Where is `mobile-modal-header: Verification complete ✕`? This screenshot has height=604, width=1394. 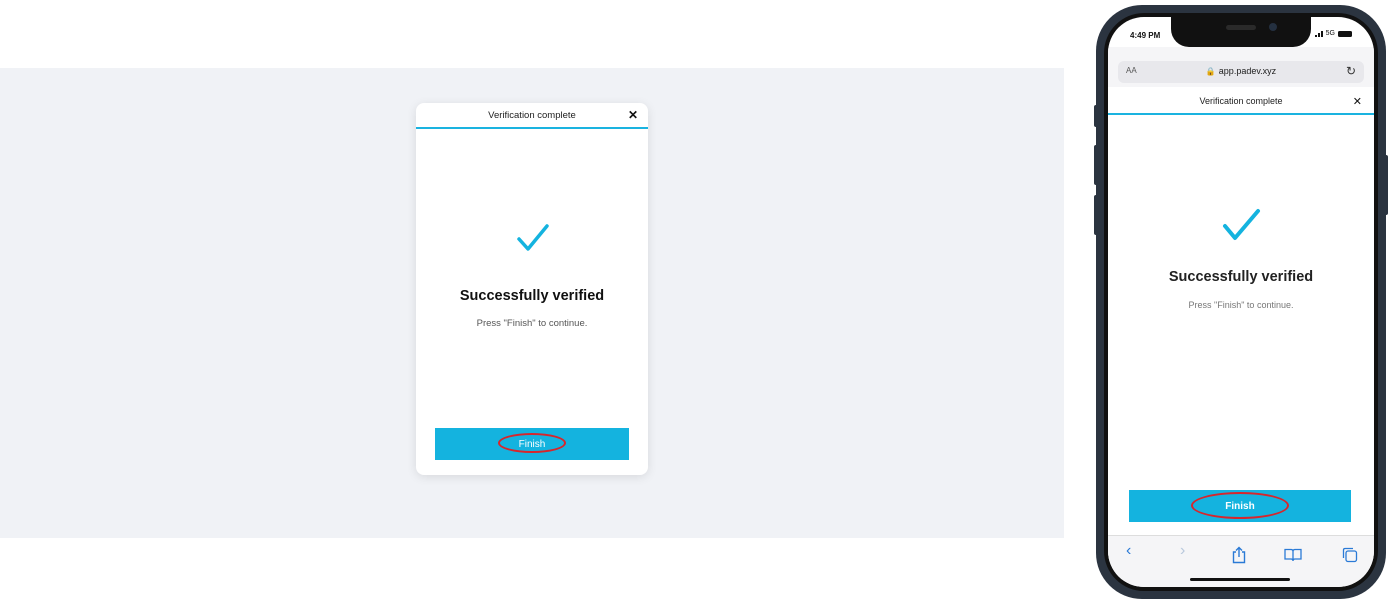 mobile-modal-header: Verification complete ✕ is located at coordinates (1241, 101).